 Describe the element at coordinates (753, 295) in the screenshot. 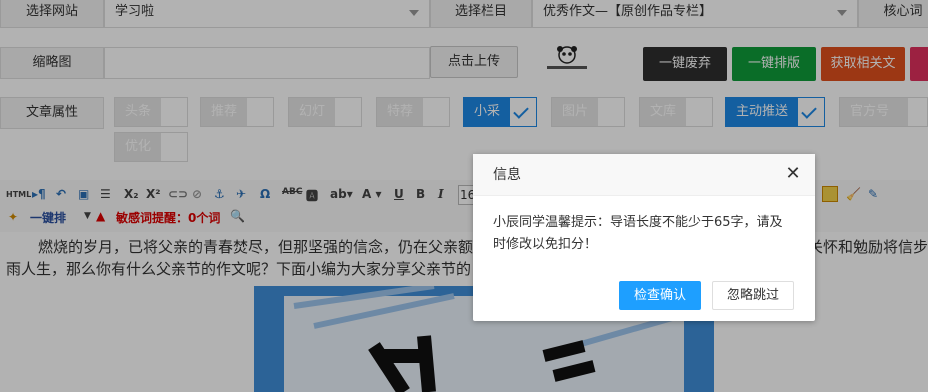

I see `skip-button: 忽略跳过` at that location.